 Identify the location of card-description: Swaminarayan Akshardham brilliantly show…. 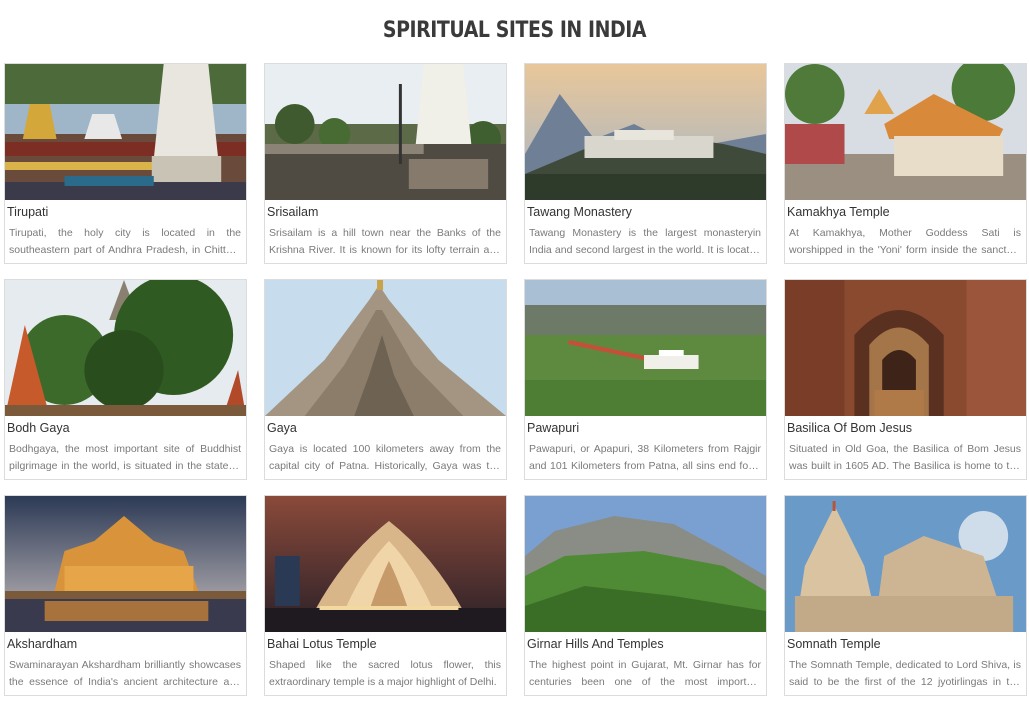
(125, 673).